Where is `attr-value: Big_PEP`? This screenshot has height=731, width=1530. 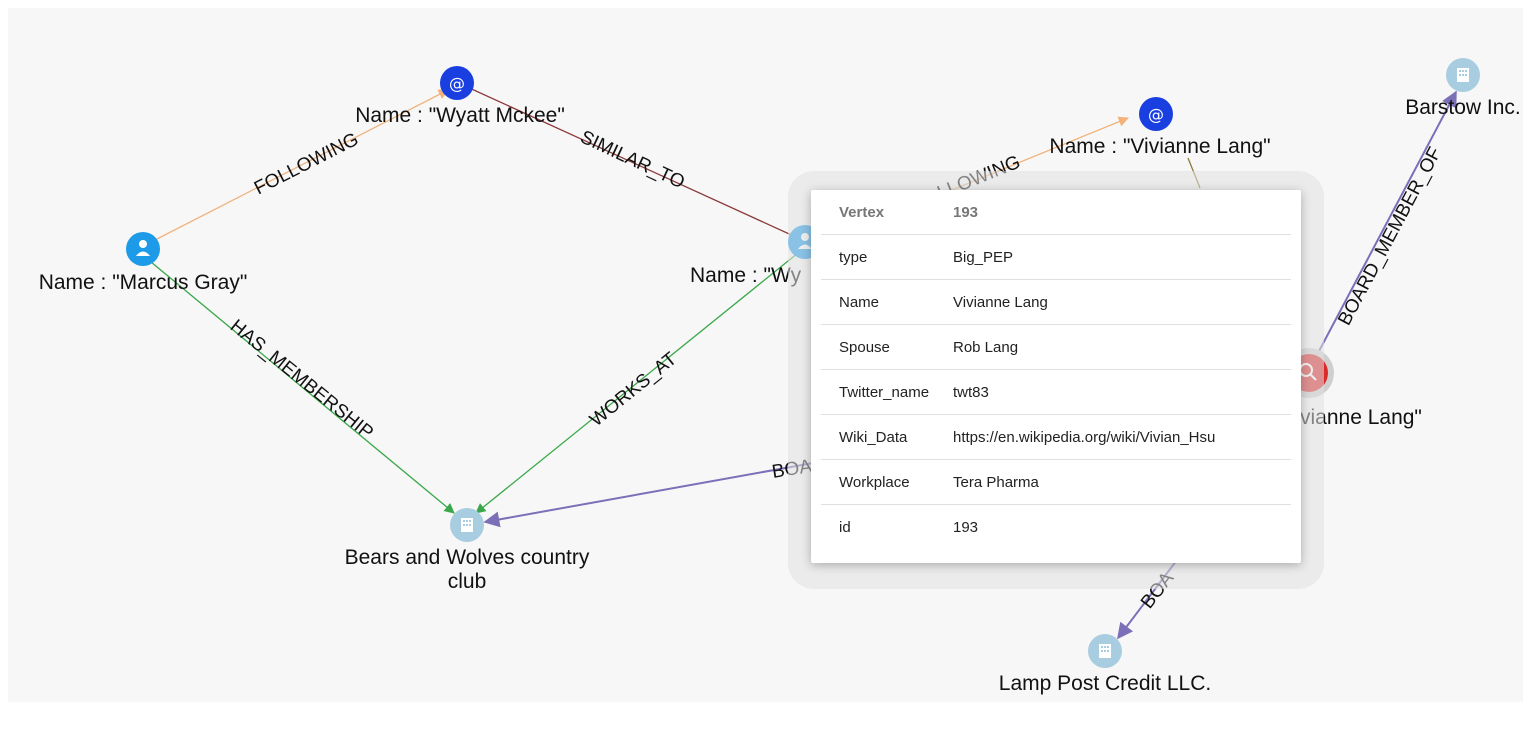 attr-value: Big_PEP is located at coordinates (1122, 257).